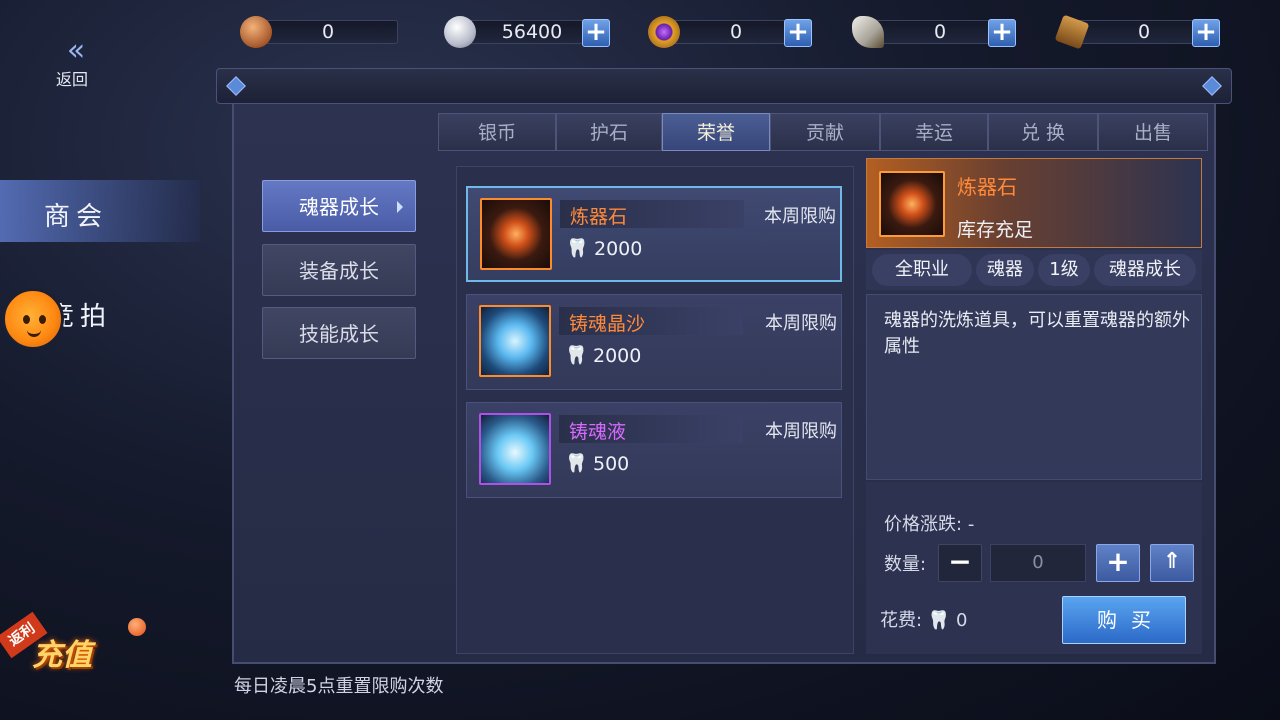 The width and height of the screenshot is (1280, 720). Describe the element at coordinates (1002, 33) in the screenshot. I see `add-horn-button: +` at that location.